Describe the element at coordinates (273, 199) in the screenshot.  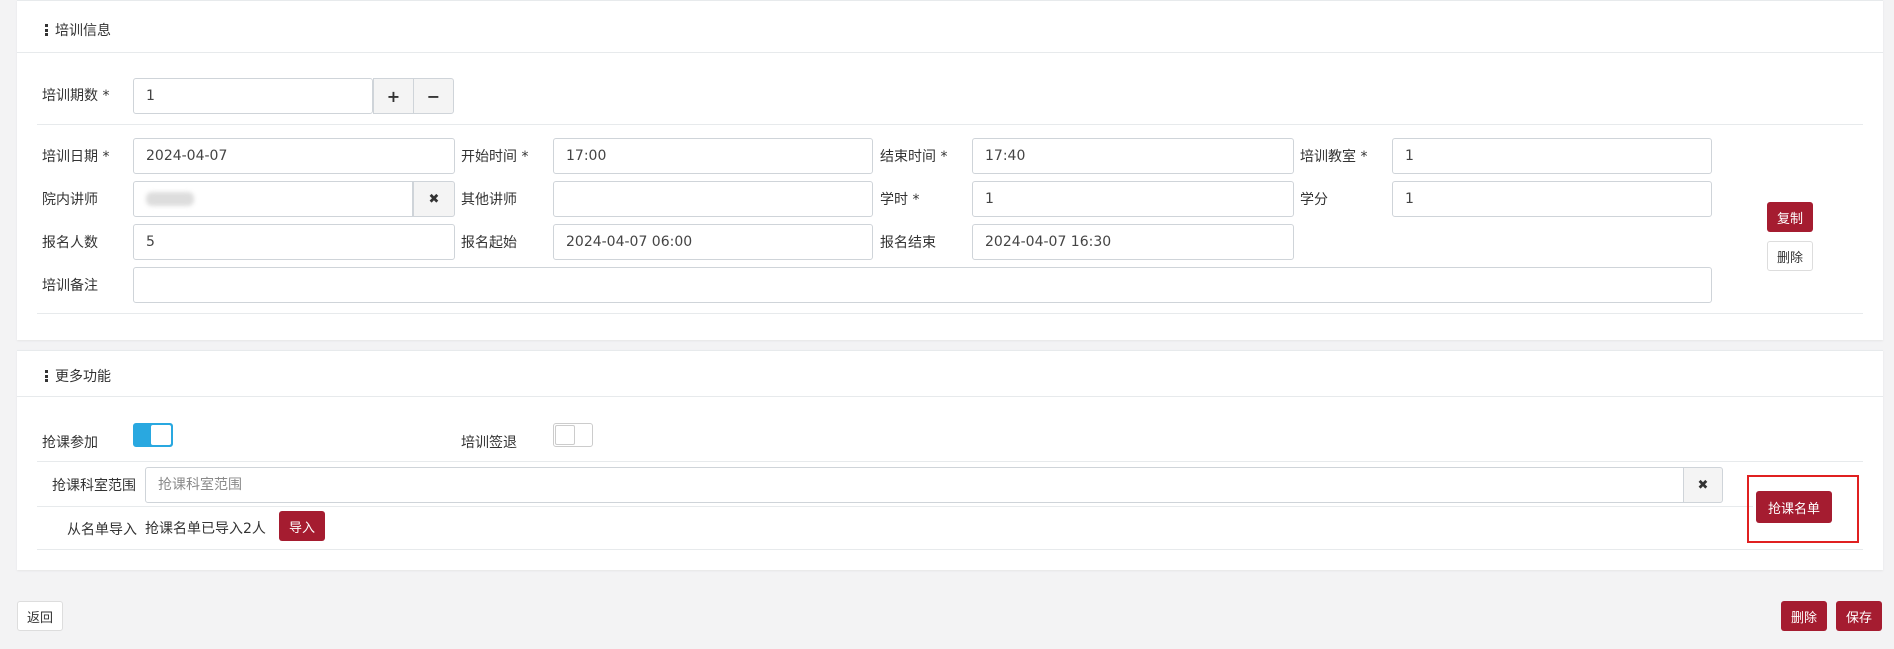
I see `inner-teacher-input` at that location.